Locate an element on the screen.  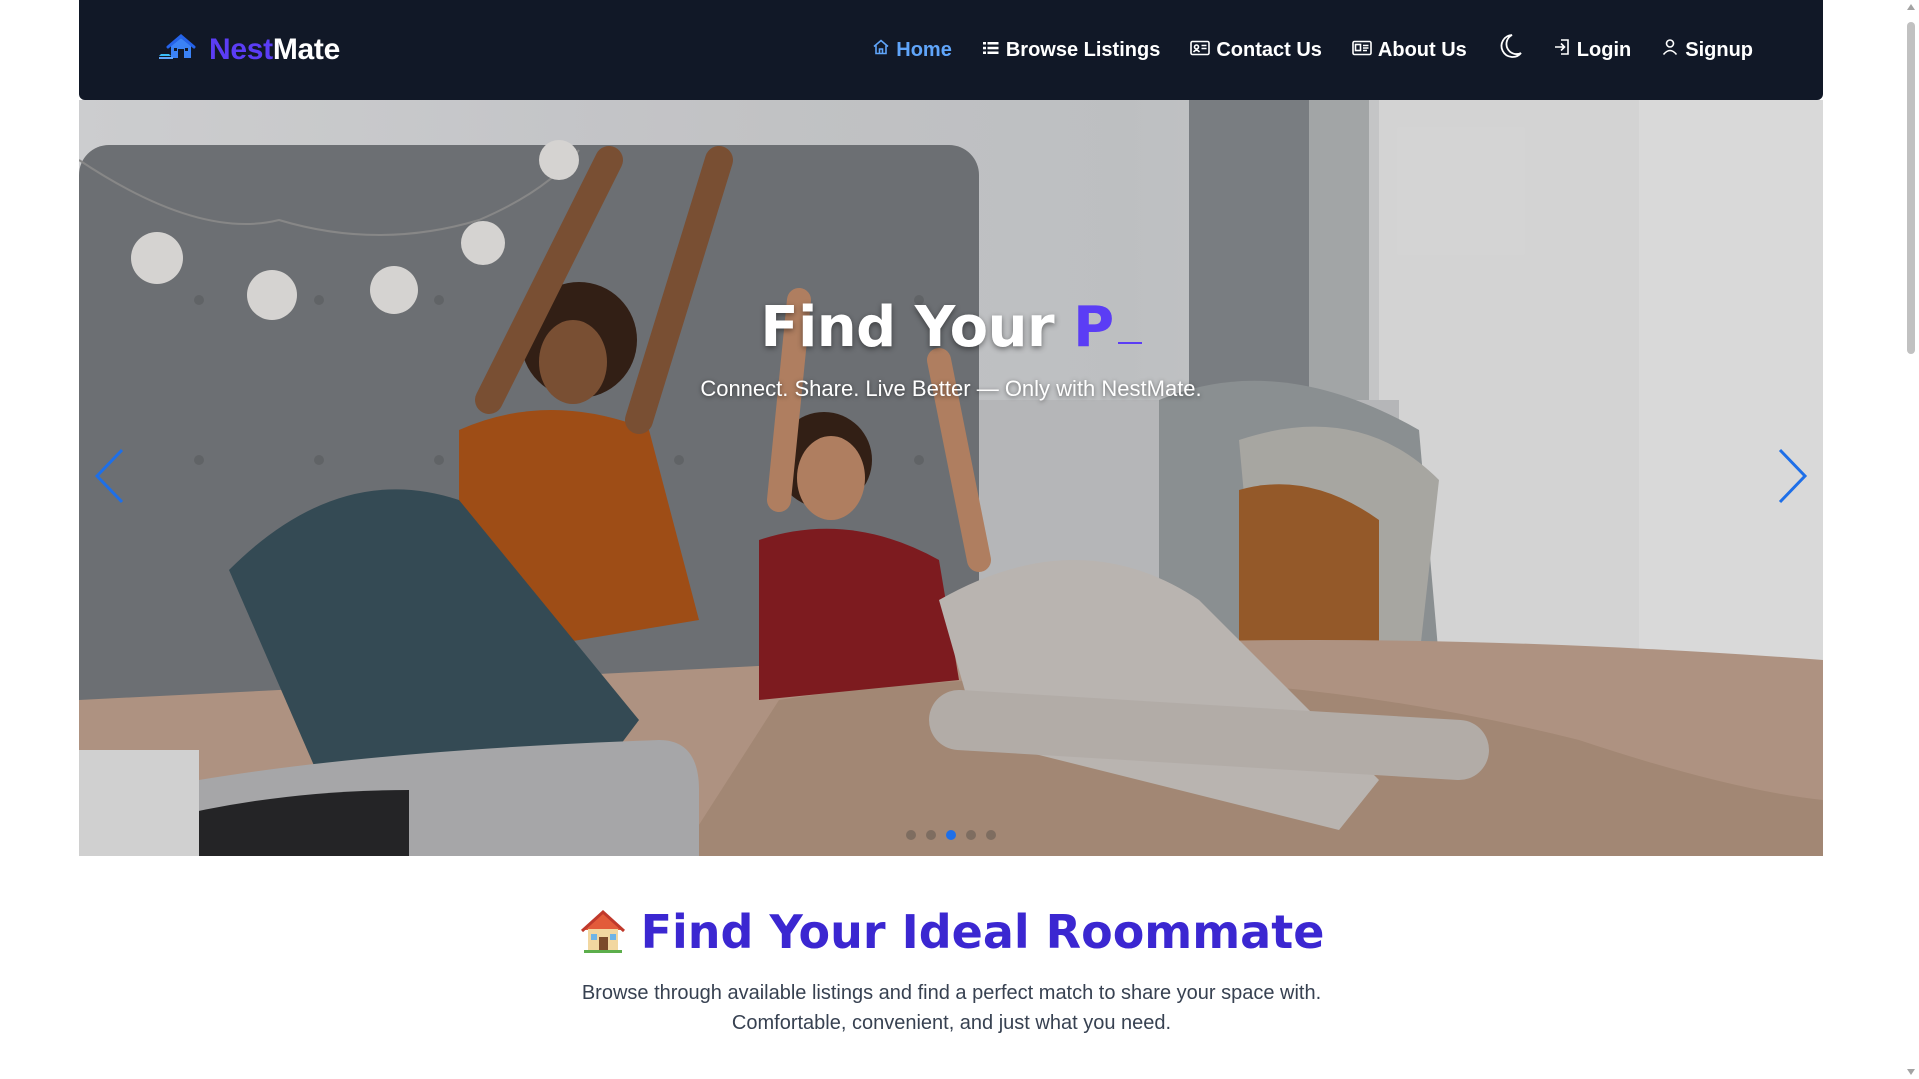
nav-contact-us-label: Contact Us is located at coordinates (1269, 49).